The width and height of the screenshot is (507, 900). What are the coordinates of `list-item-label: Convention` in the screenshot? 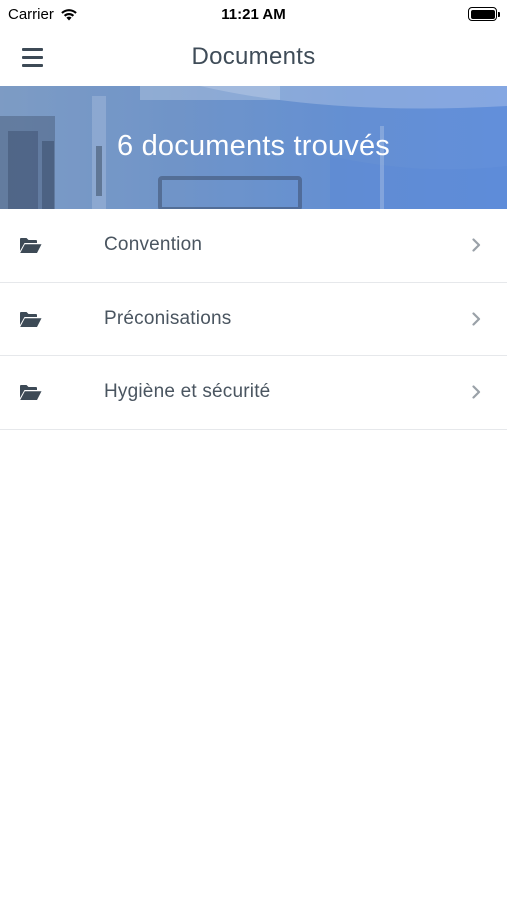 It's located at (153, 245).